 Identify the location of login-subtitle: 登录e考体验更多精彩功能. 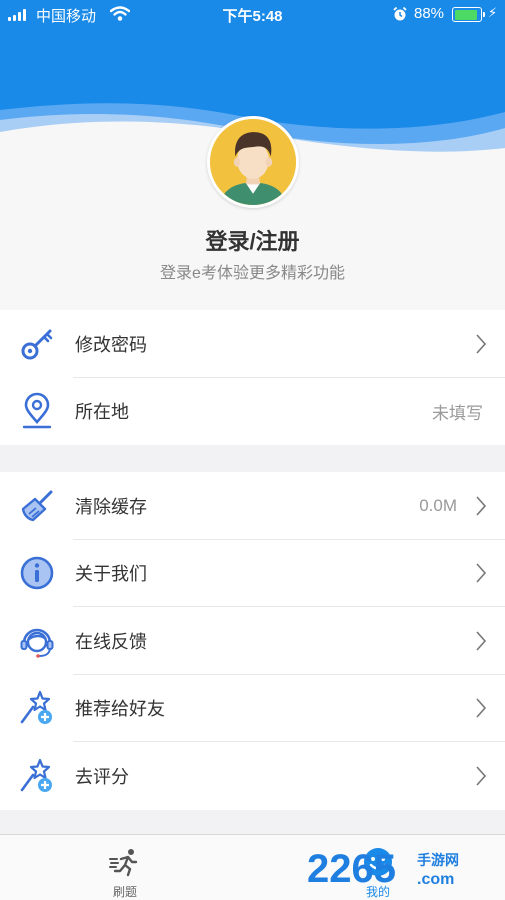
(252, 273).